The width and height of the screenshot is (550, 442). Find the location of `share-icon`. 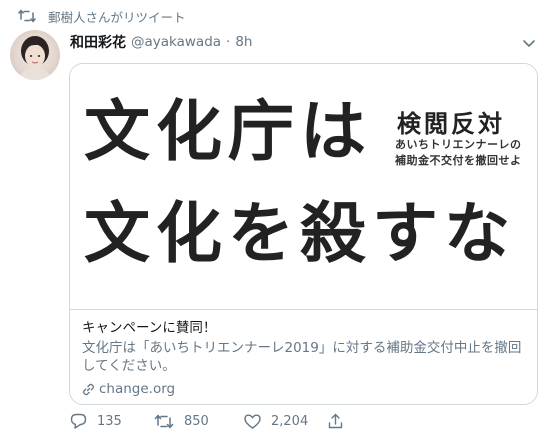

share-icon is located at coordinates (335, 421).